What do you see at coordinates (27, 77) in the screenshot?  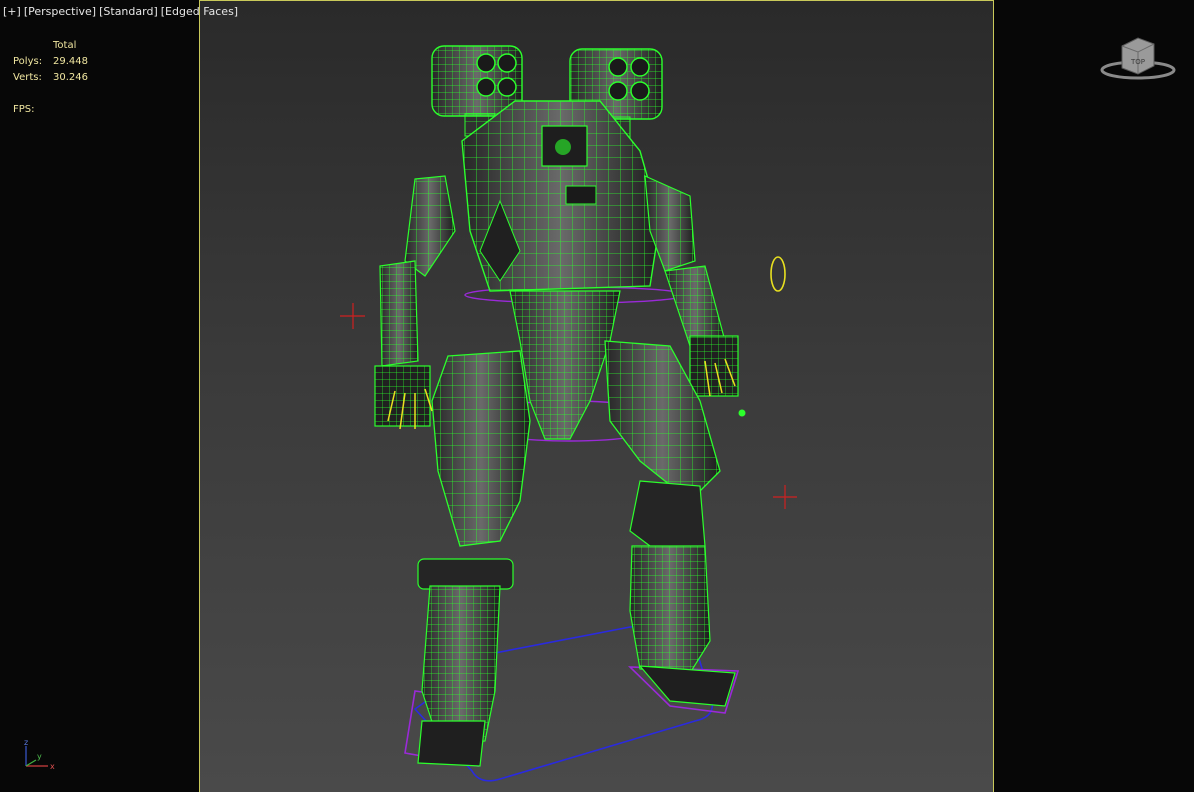 I see `verts-label: Verts:` at bounding box center [27, 77].